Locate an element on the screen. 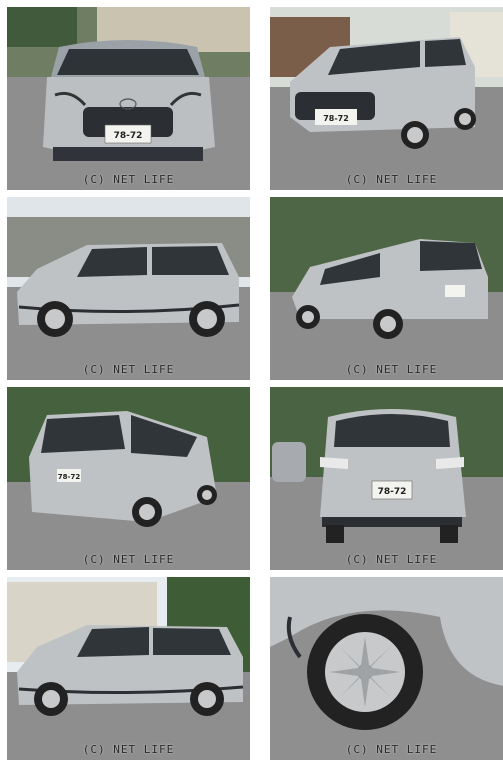 Image resolution: width=503 pixels, height=761 pixels. photo-rear-quarter: (C) NET LIFE is located at coordinates (386, 288).